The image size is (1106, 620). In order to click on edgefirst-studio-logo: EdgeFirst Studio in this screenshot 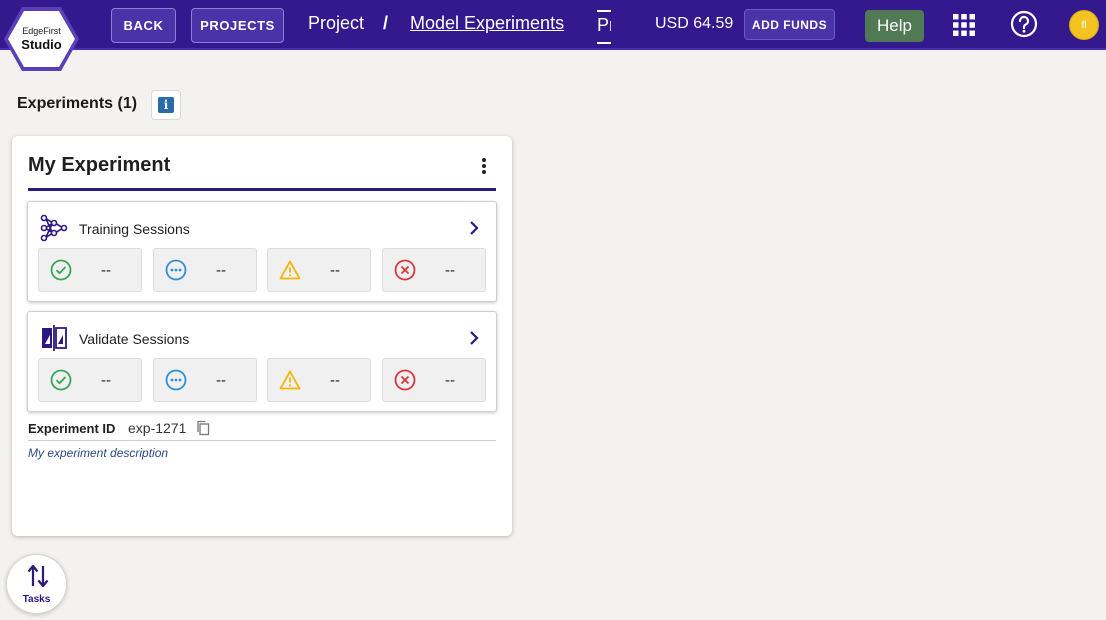, I will do `click(41, 39)`.